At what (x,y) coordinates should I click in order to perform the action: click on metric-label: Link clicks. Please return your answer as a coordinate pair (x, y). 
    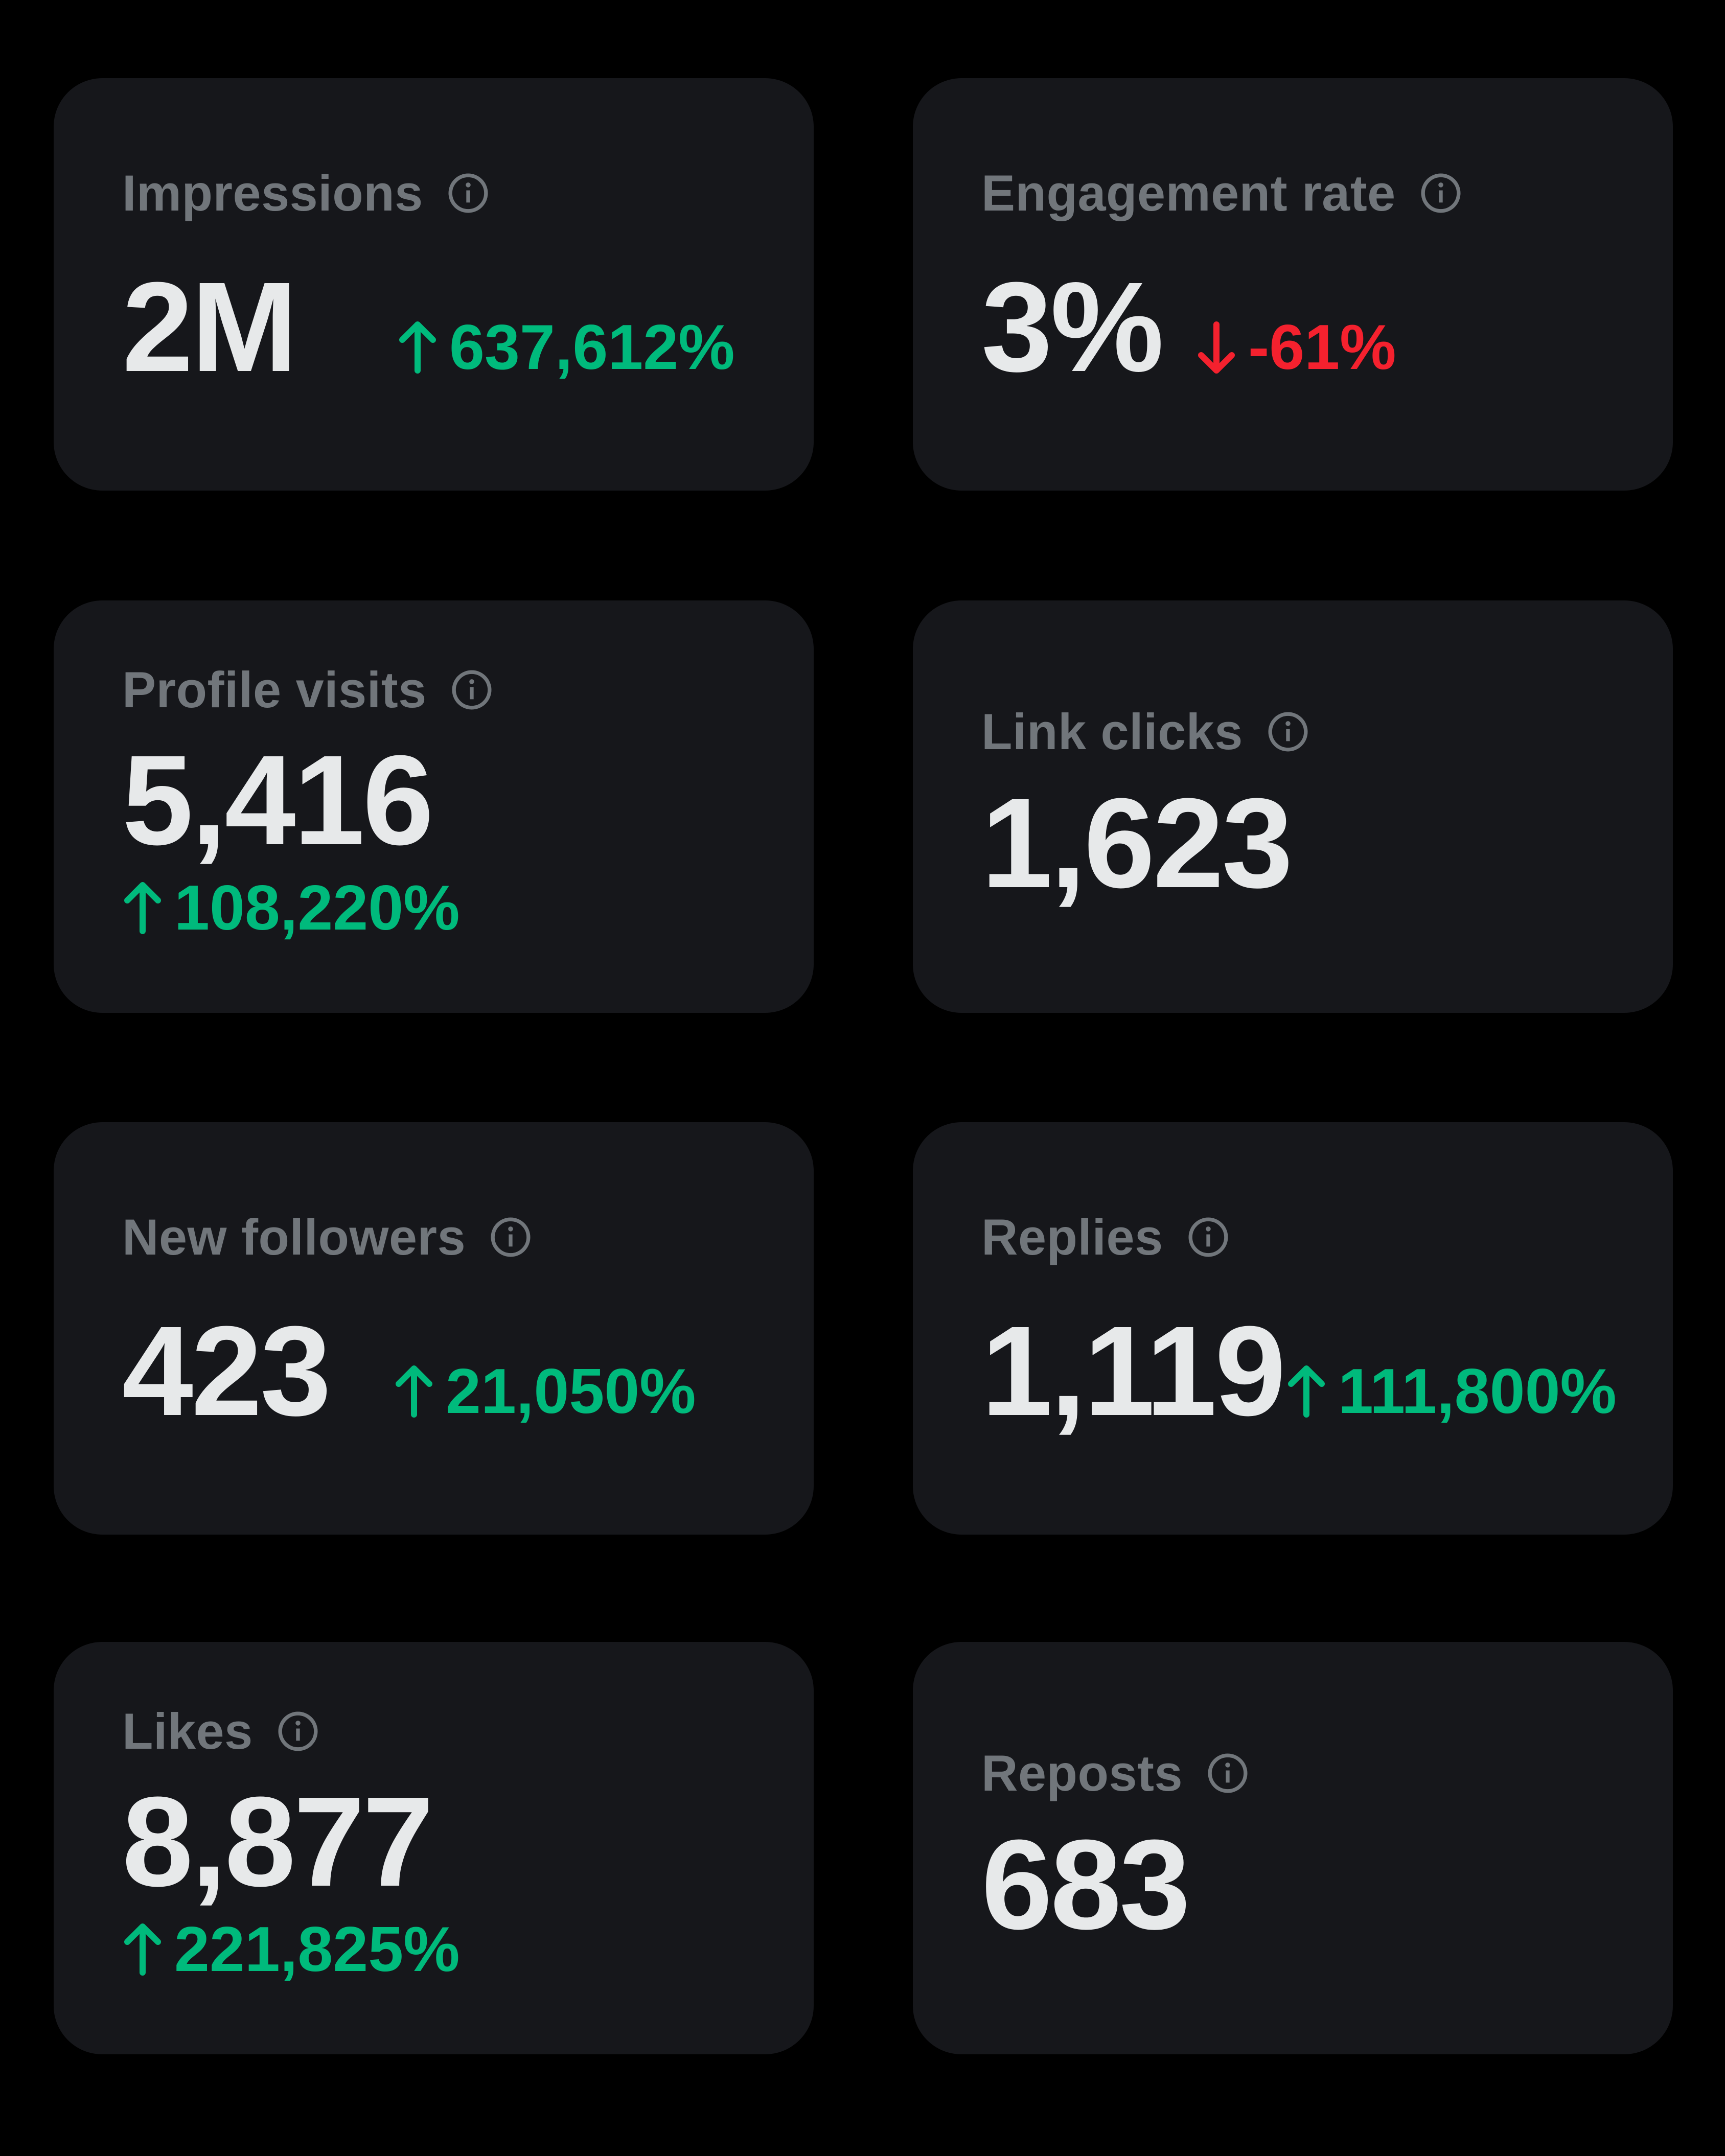
    Looking at the image, I should click on (1112, 732).